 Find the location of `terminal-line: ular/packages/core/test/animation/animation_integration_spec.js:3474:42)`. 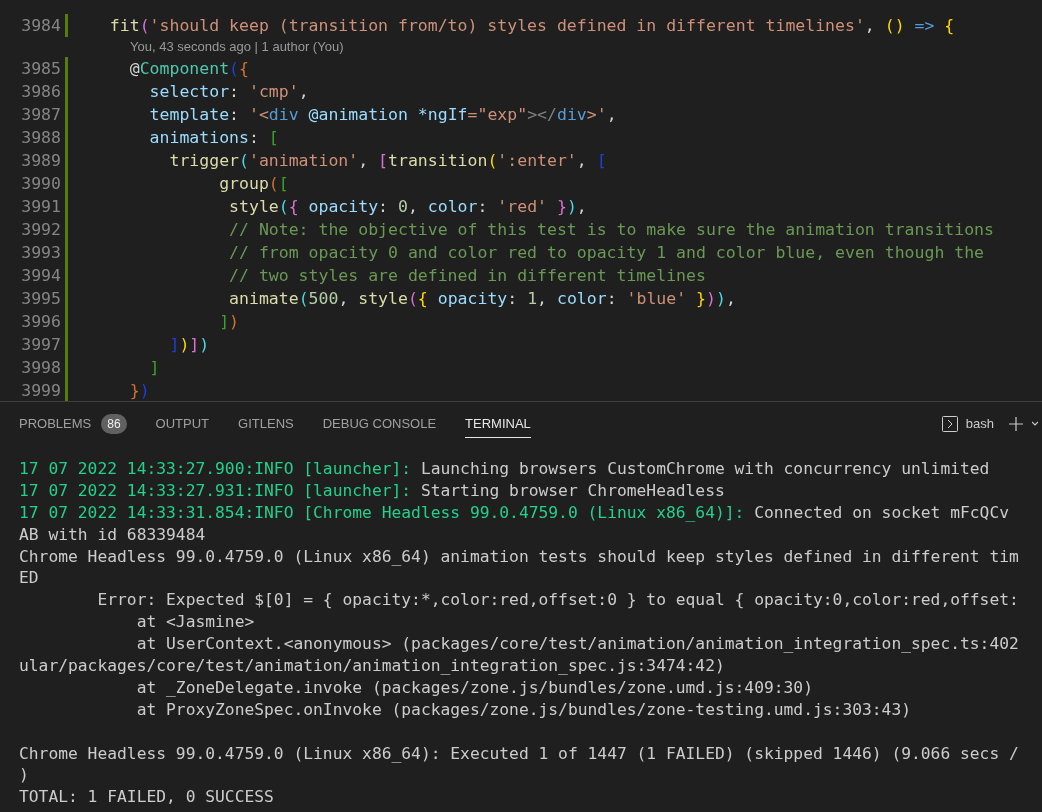

terminal-line: ular/packages/core/test/animation/animation_integration_spec.js:3474:42) is located at coordinates (372, 666).